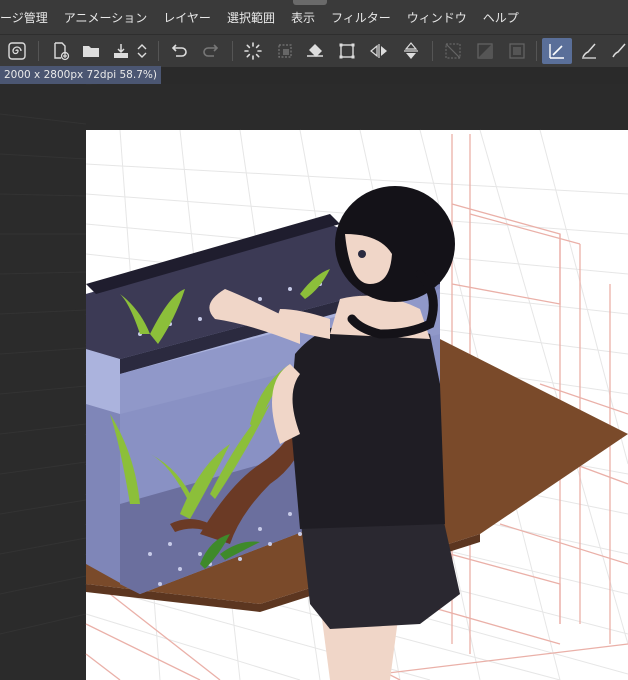  I want to click on flip-horizontal-icon, so click(379, 51).